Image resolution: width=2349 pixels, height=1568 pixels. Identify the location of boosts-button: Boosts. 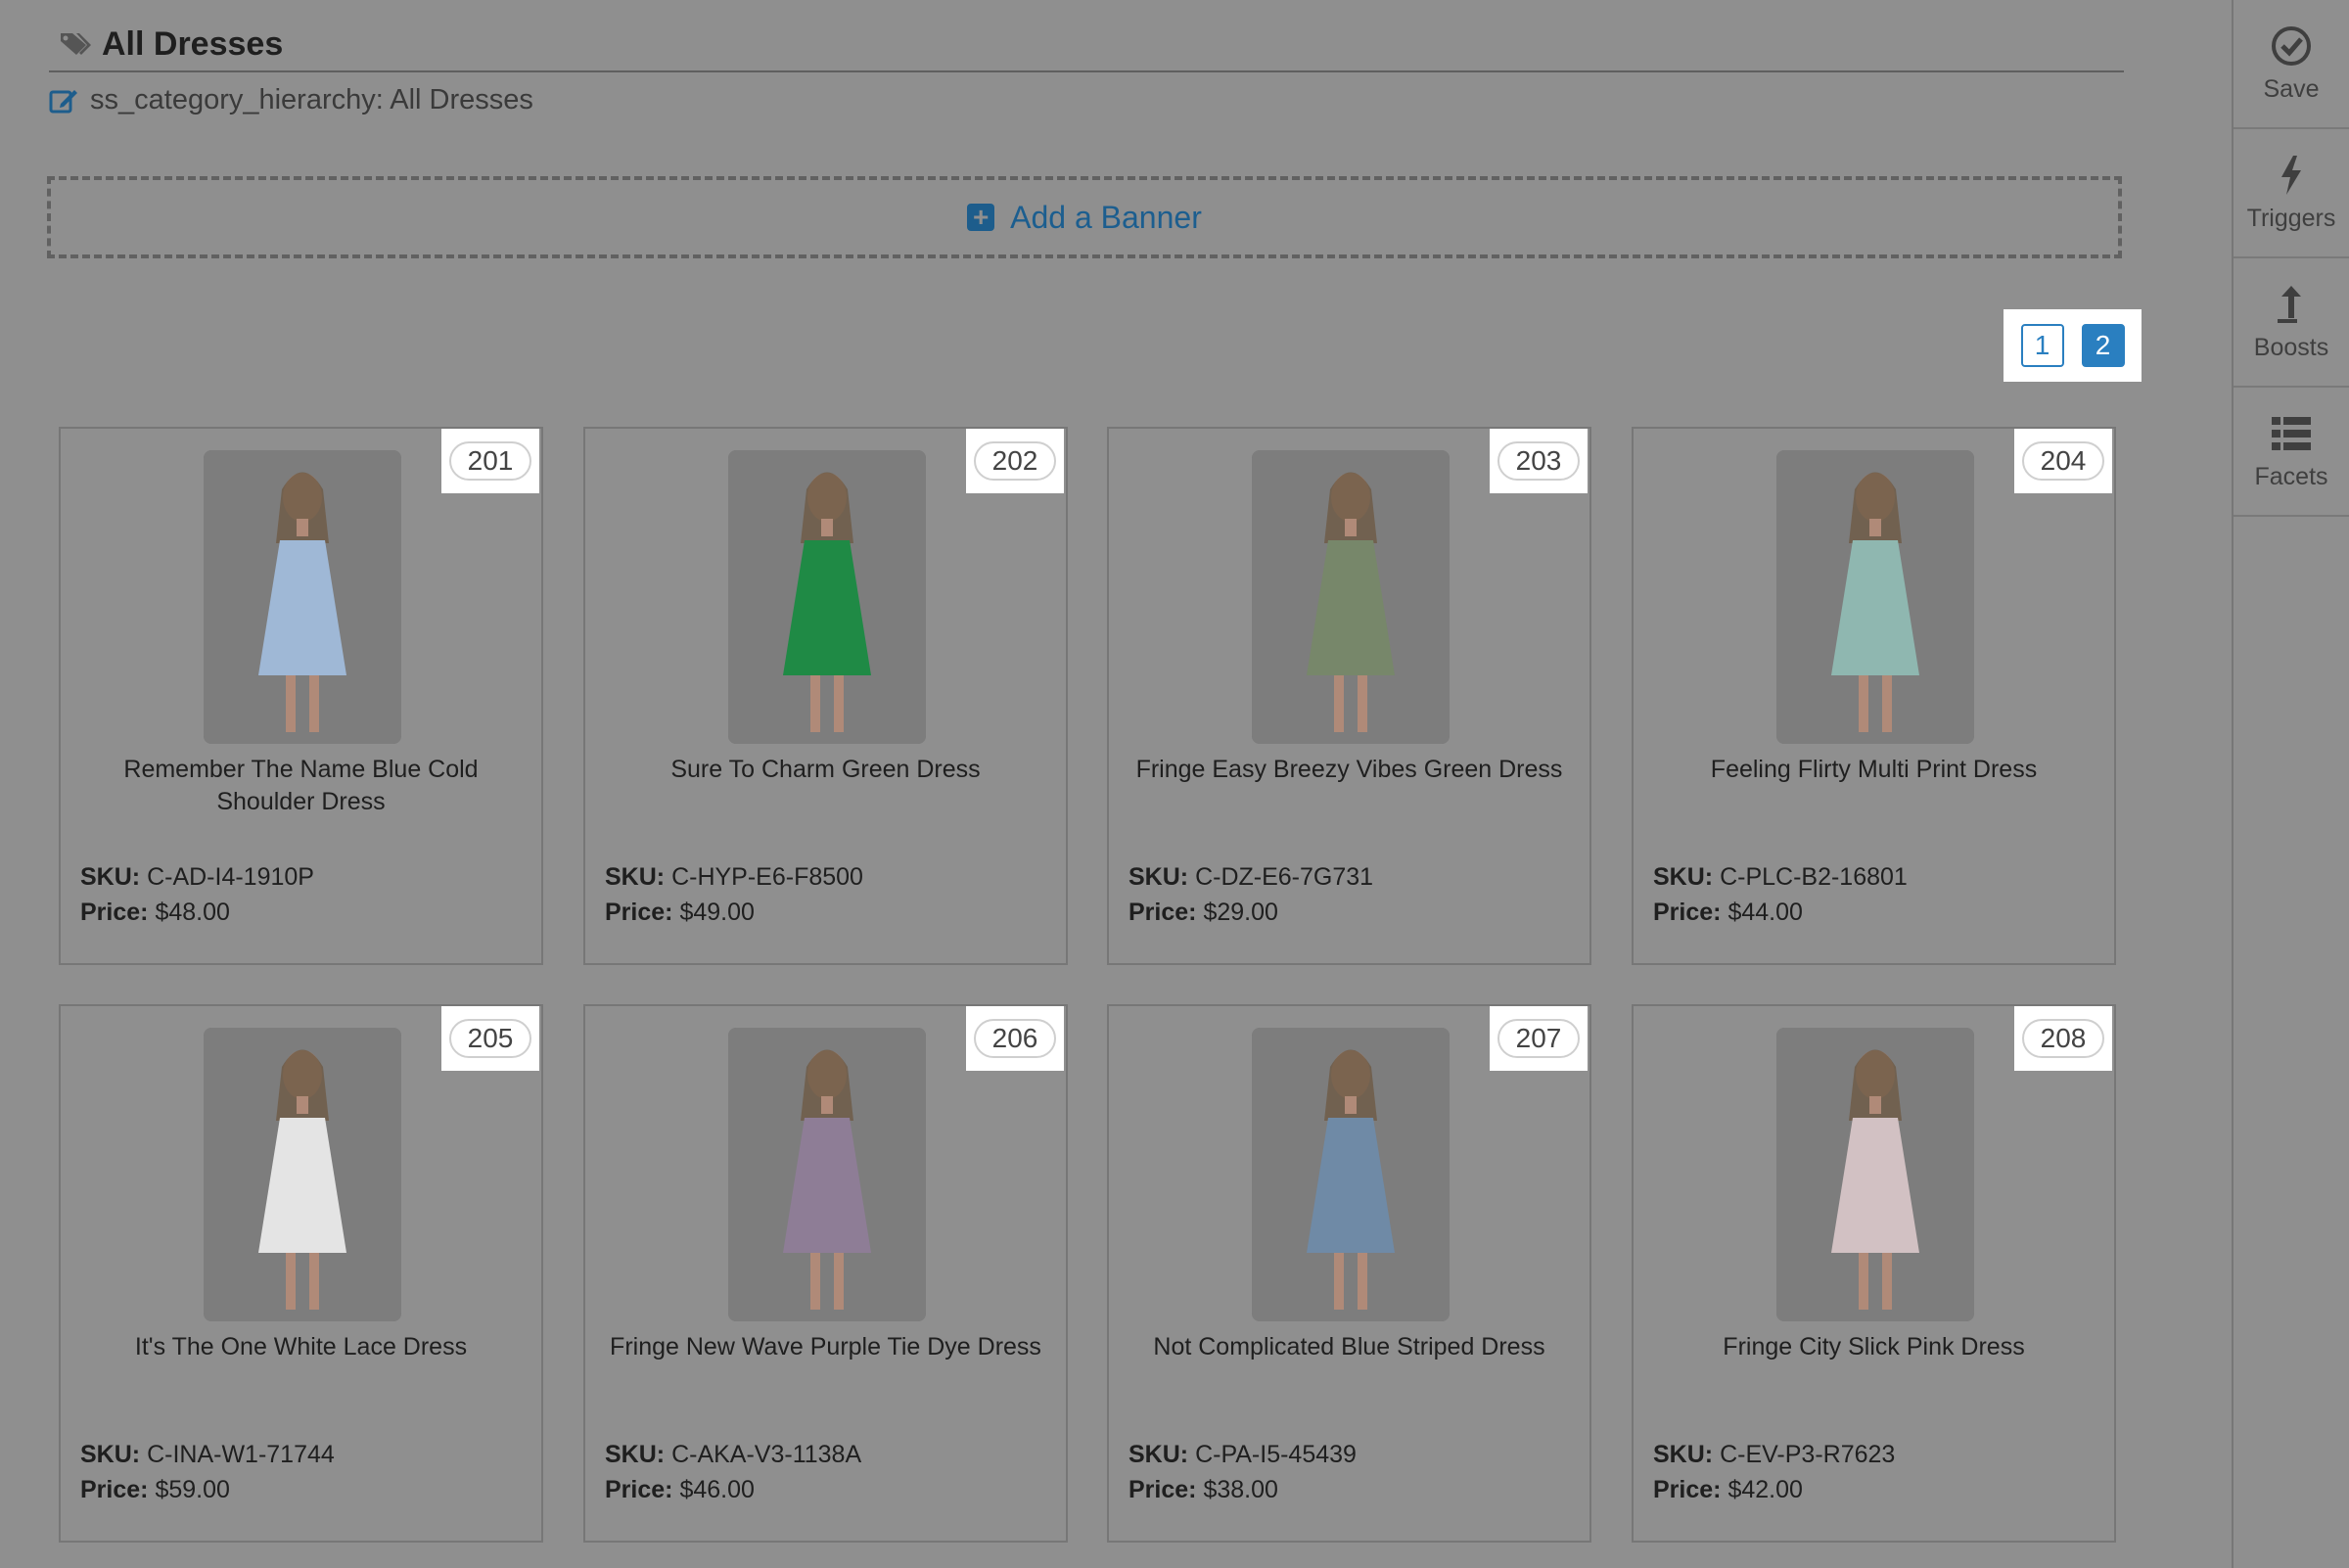
(2291, 323).